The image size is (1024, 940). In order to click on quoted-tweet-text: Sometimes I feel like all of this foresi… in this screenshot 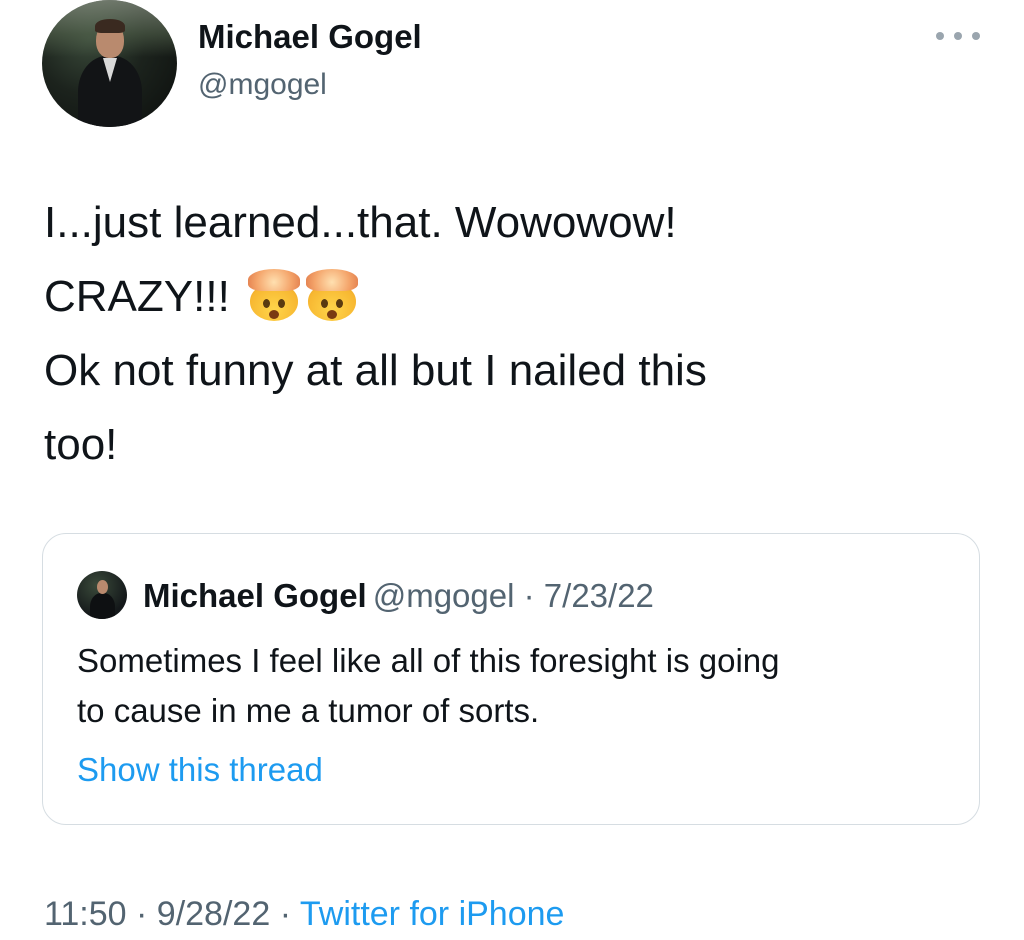, I will do `click(517, 686)`.